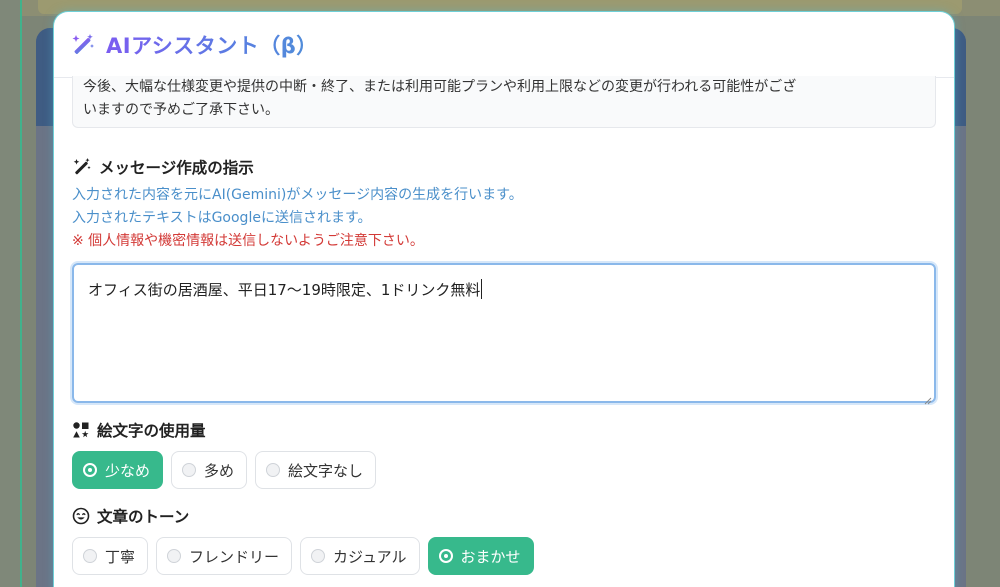 Image resolution: width=1000 pixels, height=587 pixels. What do you see at coordinates (248, 241) in the screenshot?
I see `warning-line: ※ 個人情報や機密情報は送信しないようご注意下さい。` at bounding box center [248, 241].